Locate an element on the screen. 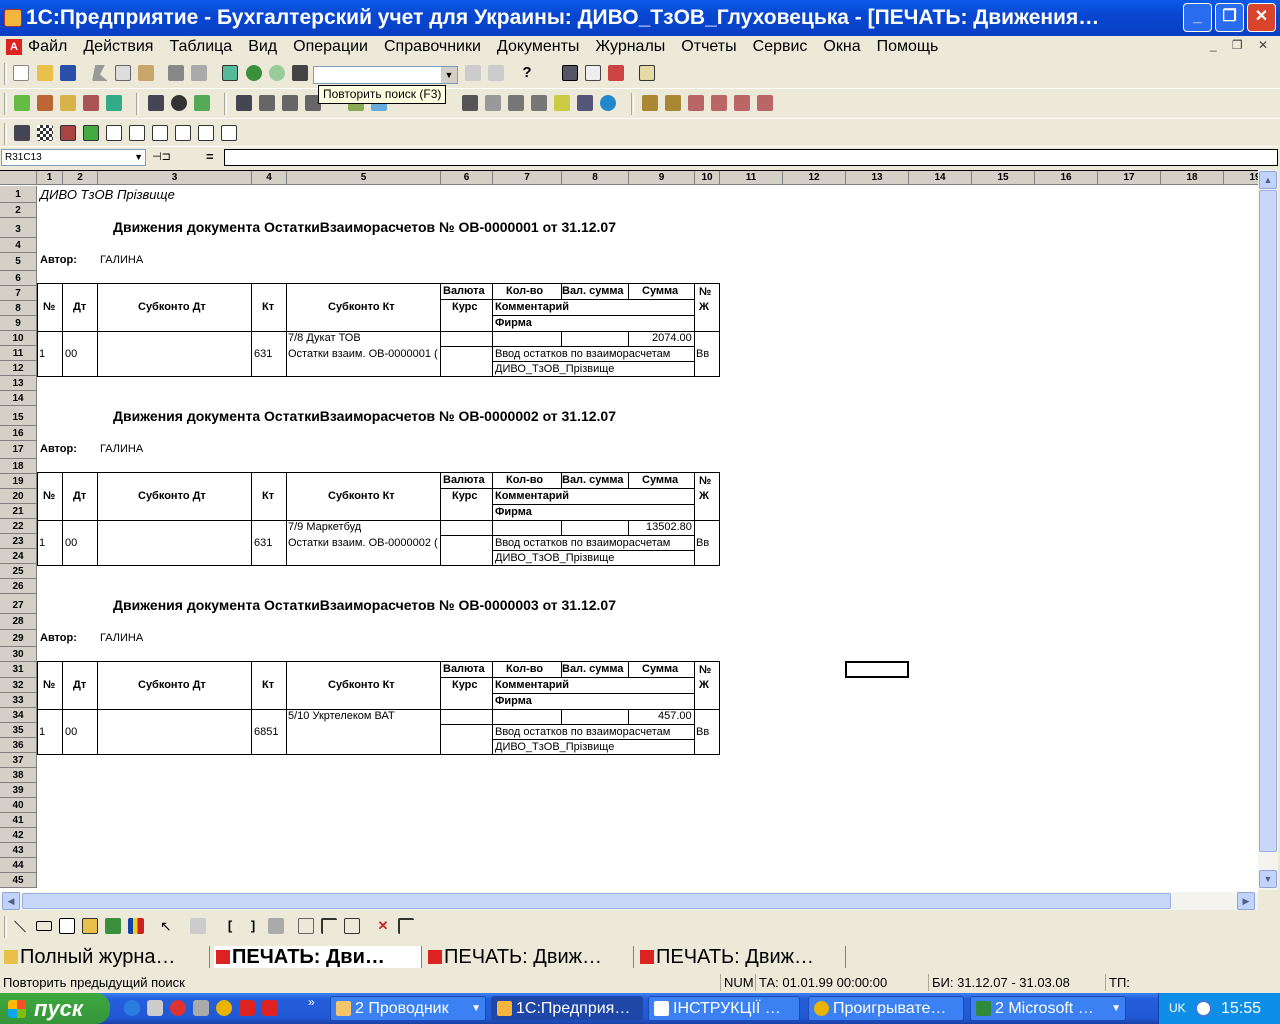  bar-chart-icon is located at coordinates (229, 133).